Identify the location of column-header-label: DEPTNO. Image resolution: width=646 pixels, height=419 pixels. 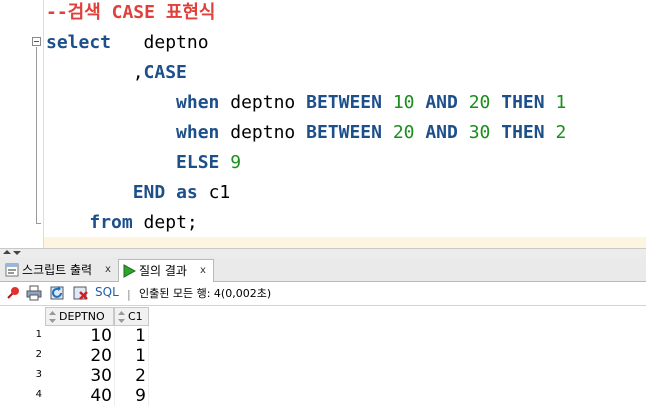
(82, 316).